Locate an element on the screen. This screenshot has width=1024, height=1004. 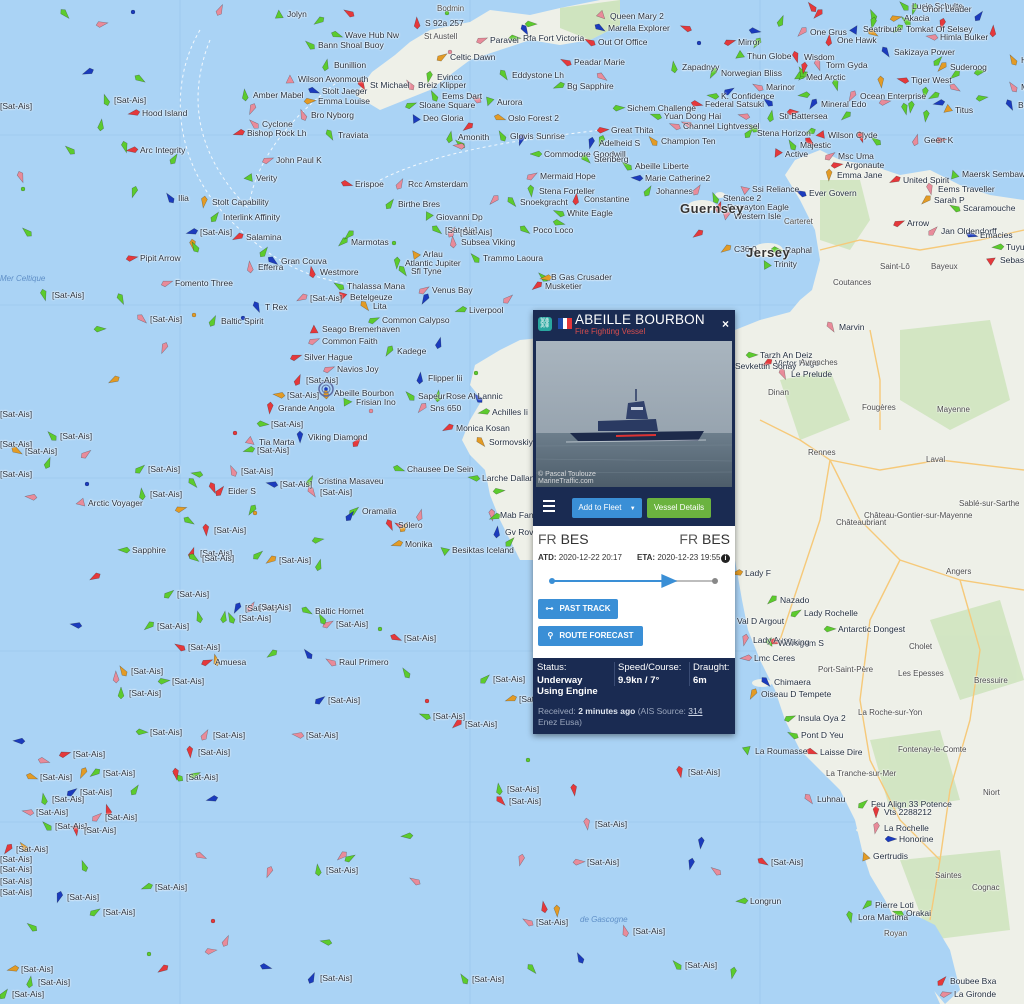
vessel-label: Thalassa Mana is located at coordinates (376, 286).